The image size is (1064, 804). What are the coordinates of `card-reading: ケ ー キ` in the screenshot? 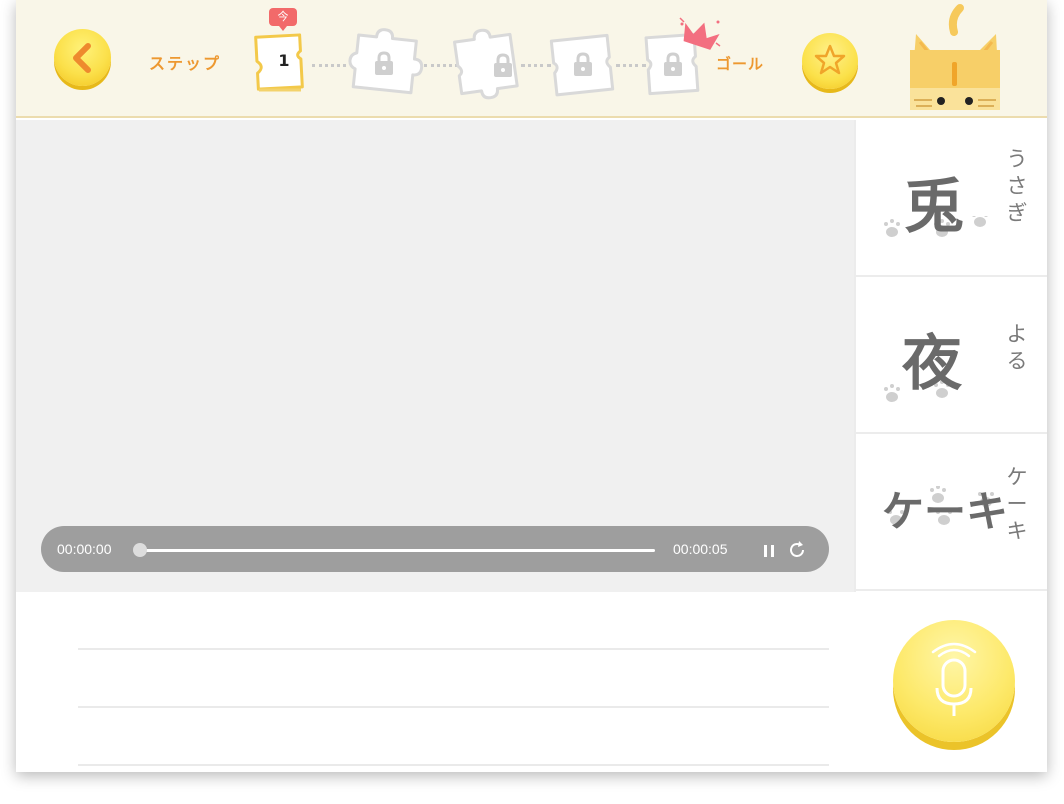 It's located at (1017, 504).